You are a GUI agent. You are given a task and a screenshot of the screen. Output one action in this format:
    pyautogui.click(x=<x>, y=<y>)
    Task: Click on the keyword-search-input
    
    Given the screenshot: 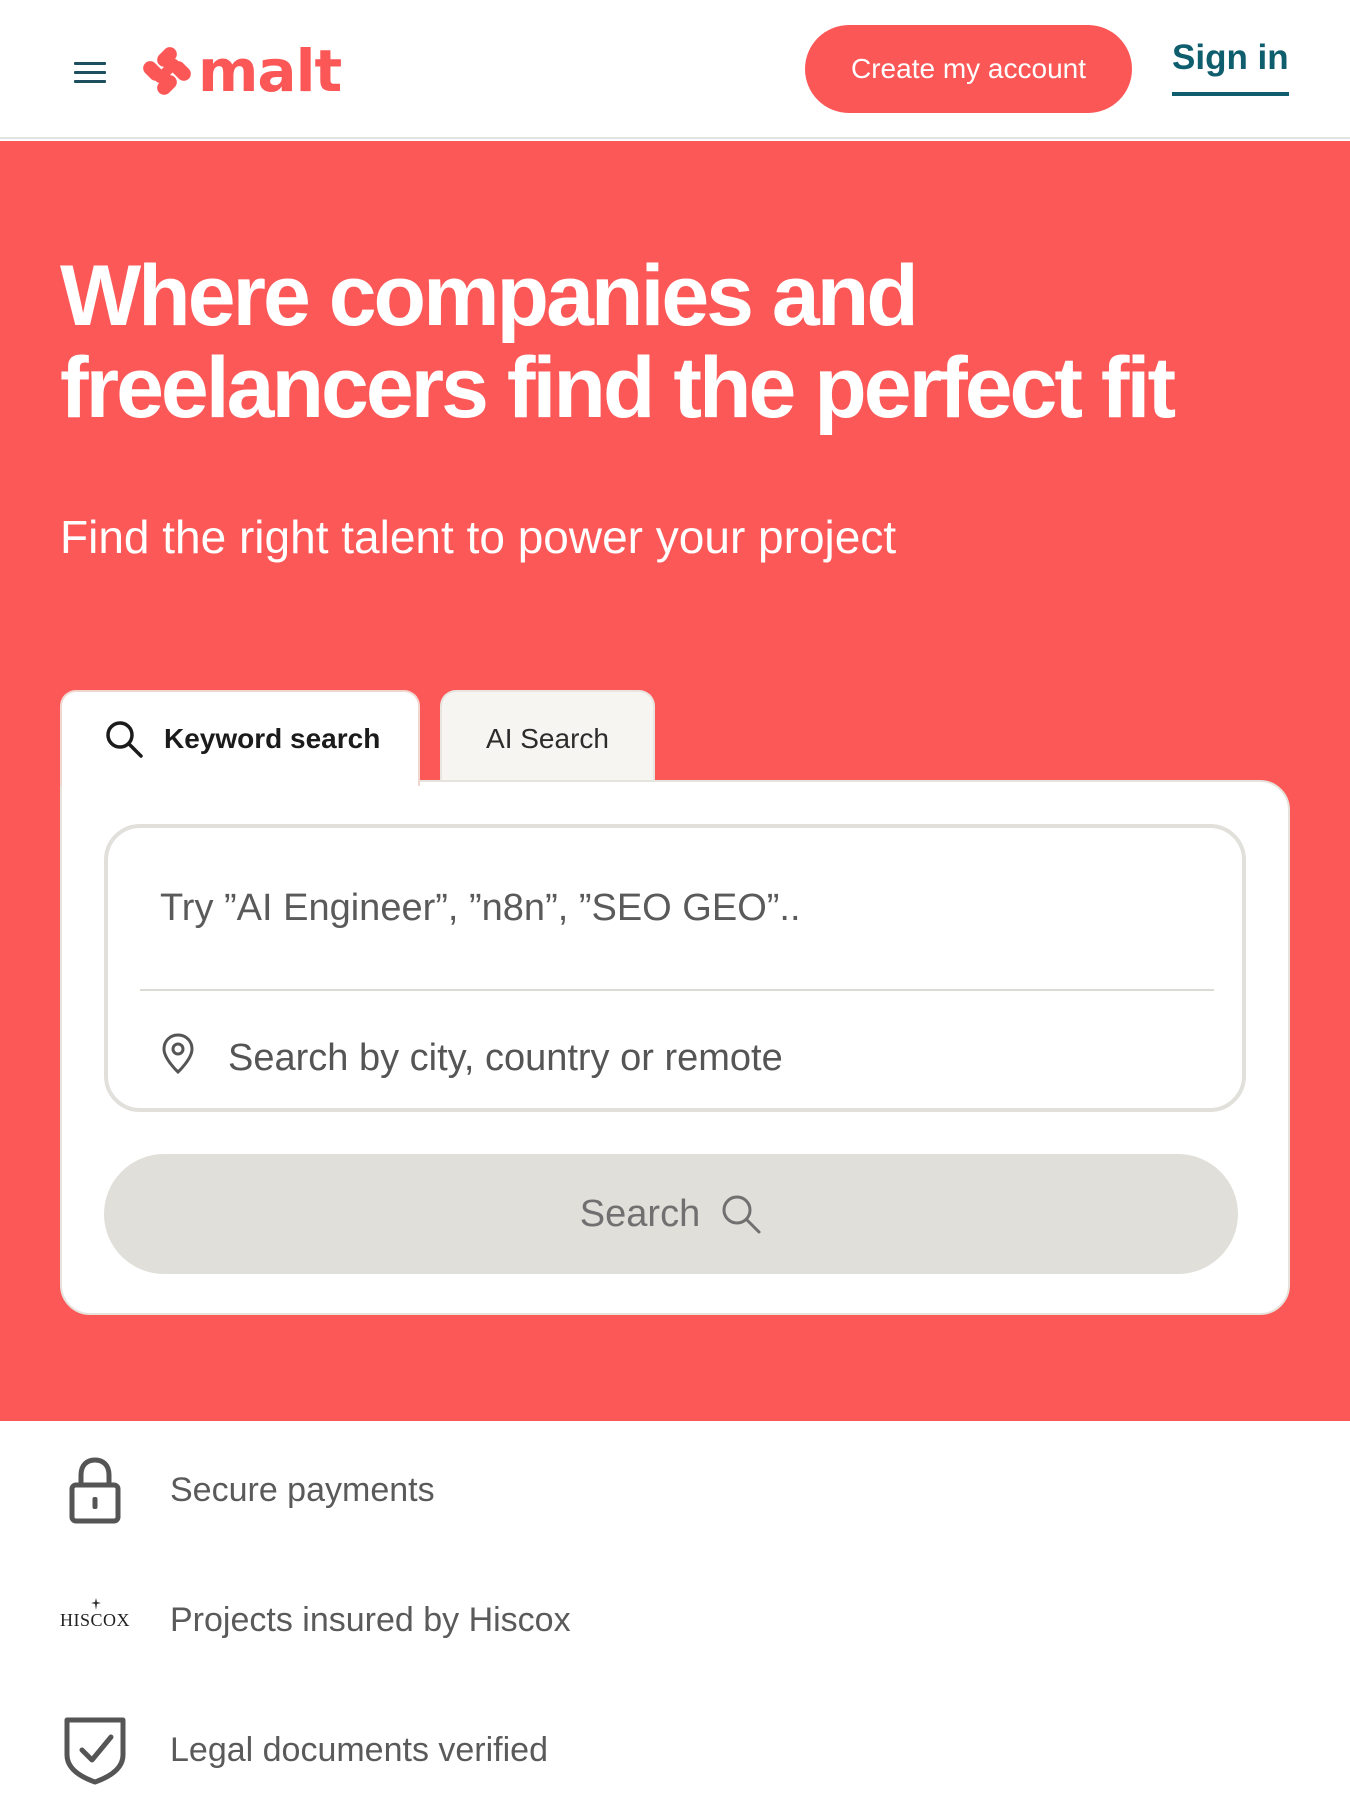 What is the action you would take?
    pyautogui.click(x=660, y=908)
    